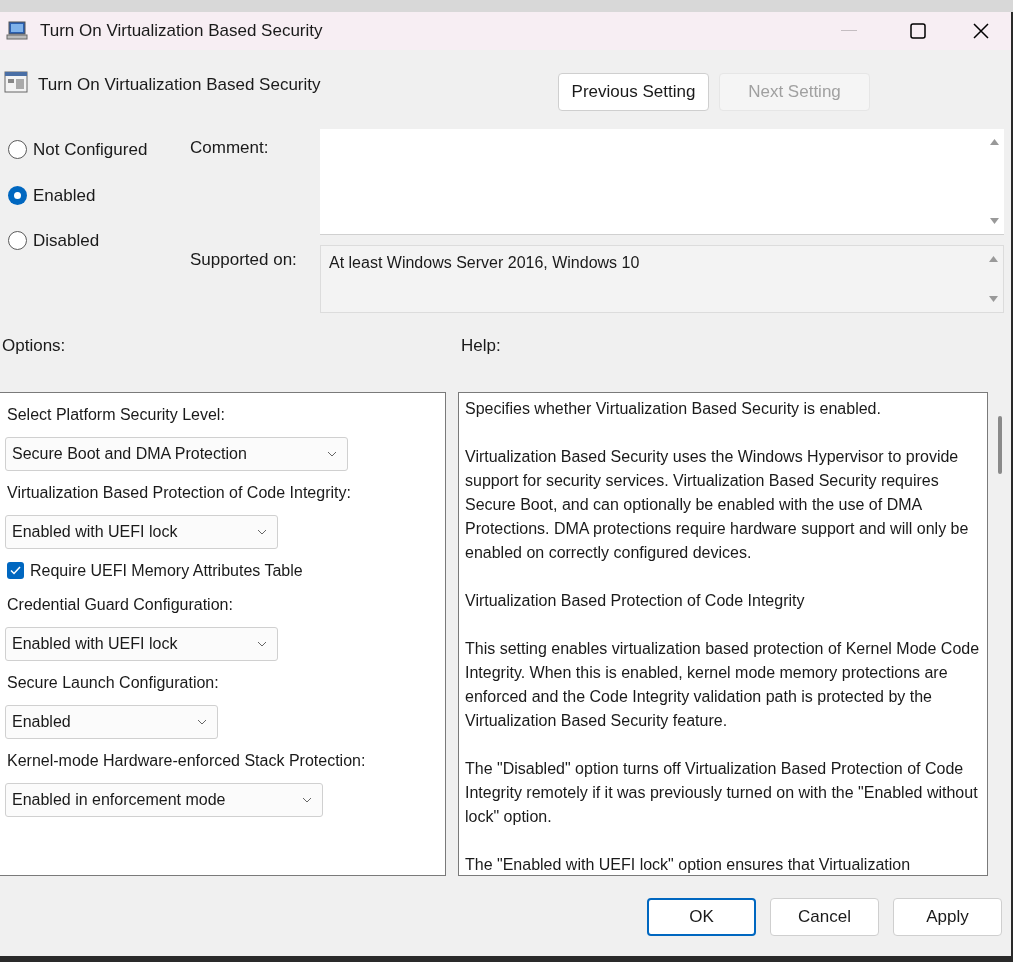 Image resolution: width=1013 pixels, height=962 pixels. I want to click on help-paragraph: Specifies whether Virtualization Based Security is enabled., so click(673, 408).